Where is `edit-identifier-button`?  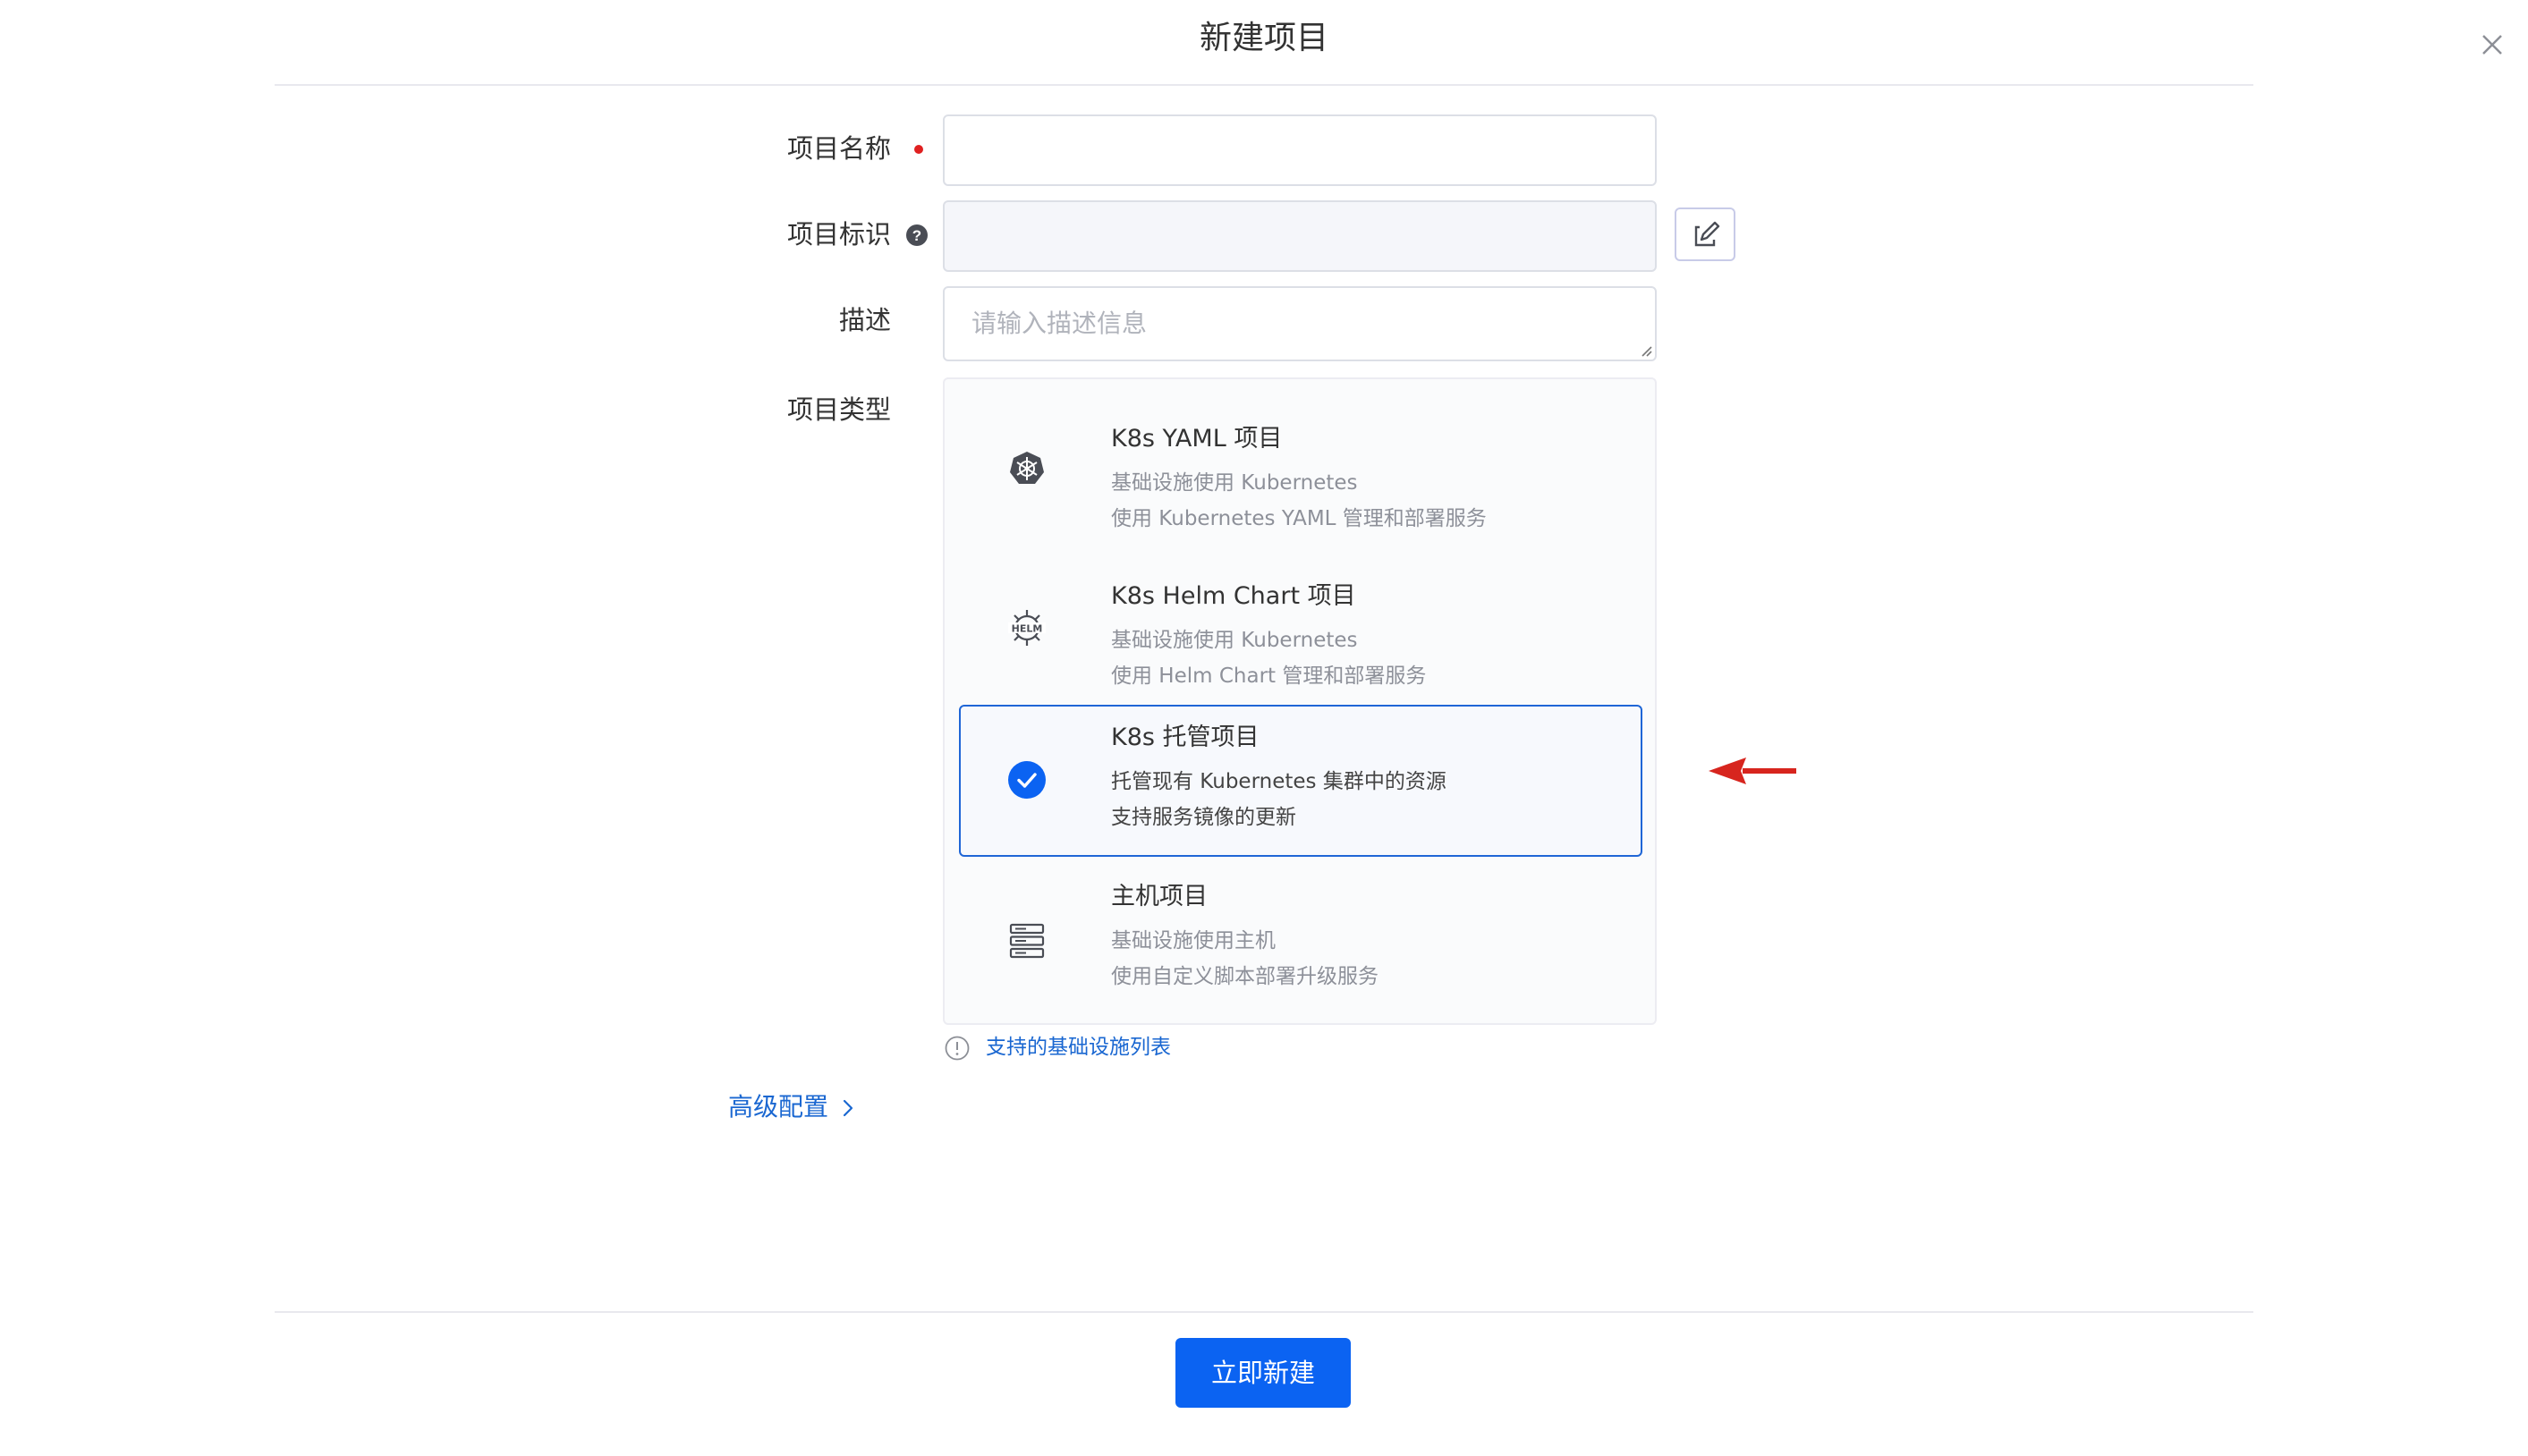 edit-identifier-button is located at coordinates (1705, 234).